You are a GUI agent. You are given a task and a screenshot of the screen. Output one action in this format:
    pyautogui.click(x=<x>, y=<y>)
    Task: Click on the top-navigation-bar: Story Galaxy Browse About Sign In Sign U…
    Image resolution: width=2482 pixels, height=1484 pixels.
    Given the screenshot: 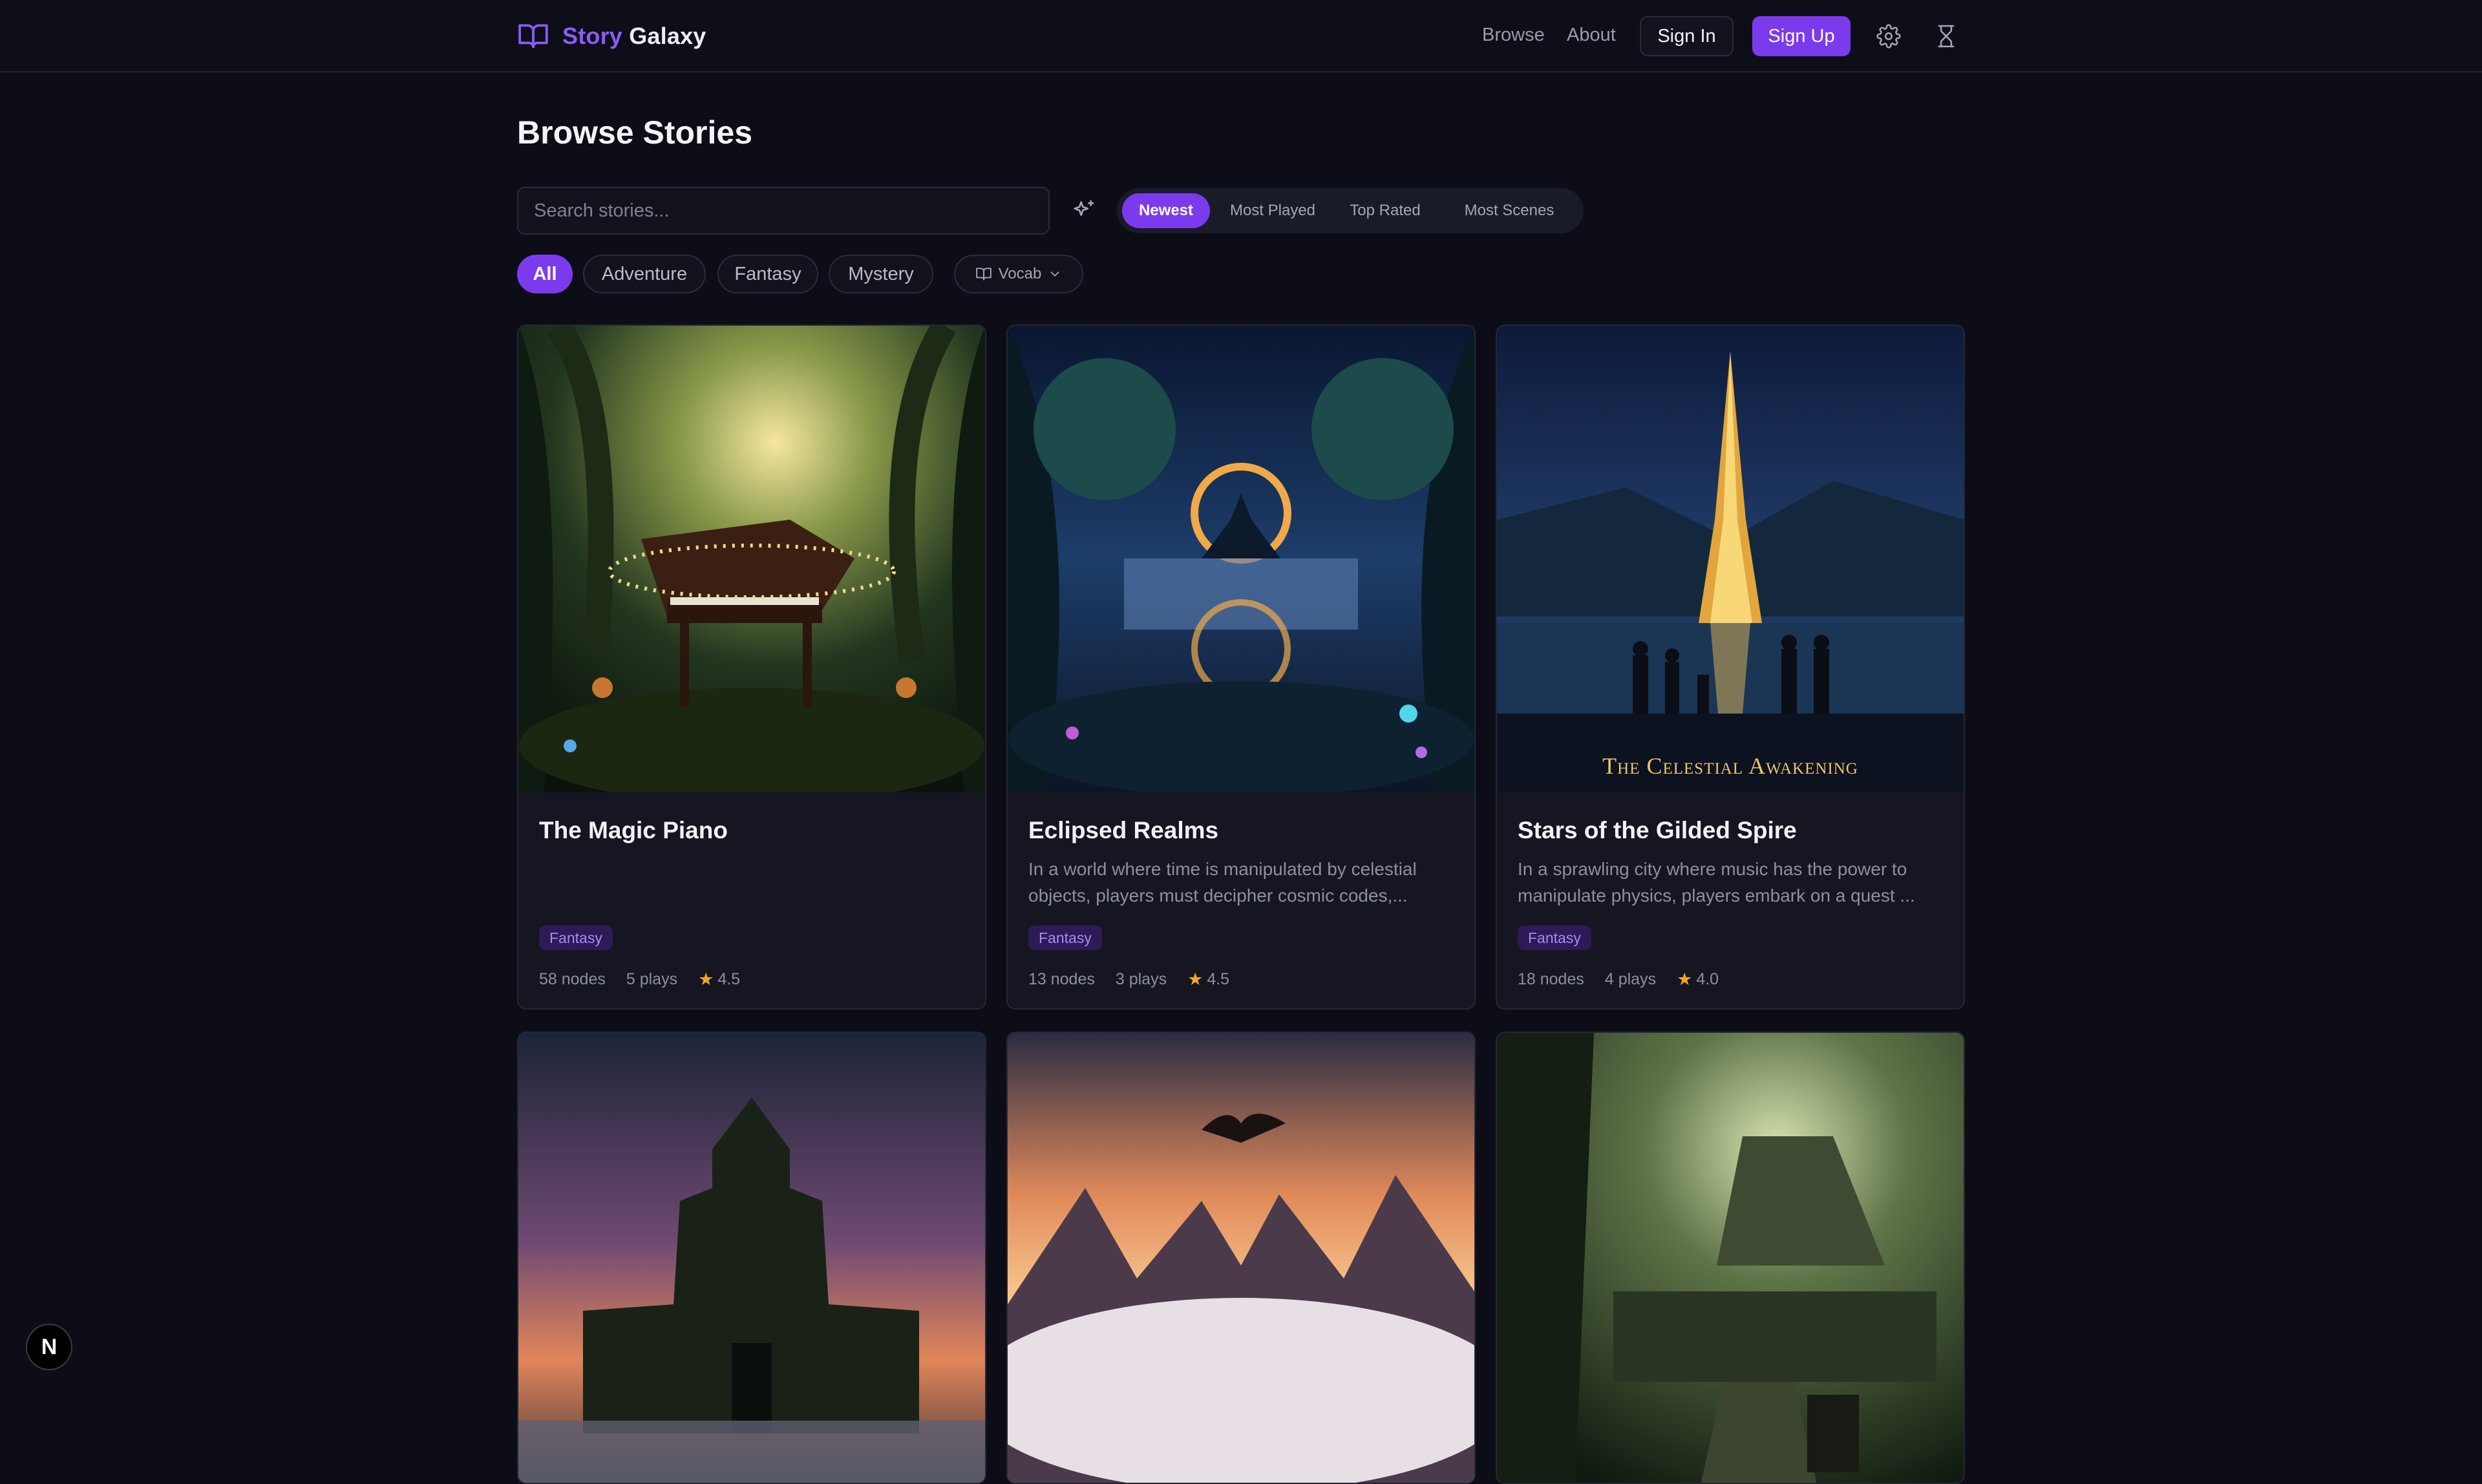 What is the action you would take?
    pyautogui.click(x=1241, y=36)
    